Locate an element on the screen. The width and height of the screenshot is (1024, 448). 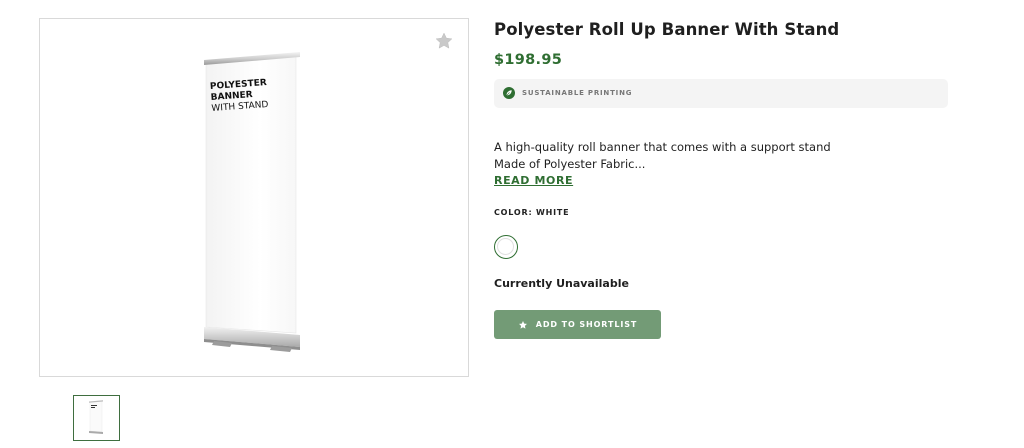
product-thumbnail is located at coordinates (96, 418).